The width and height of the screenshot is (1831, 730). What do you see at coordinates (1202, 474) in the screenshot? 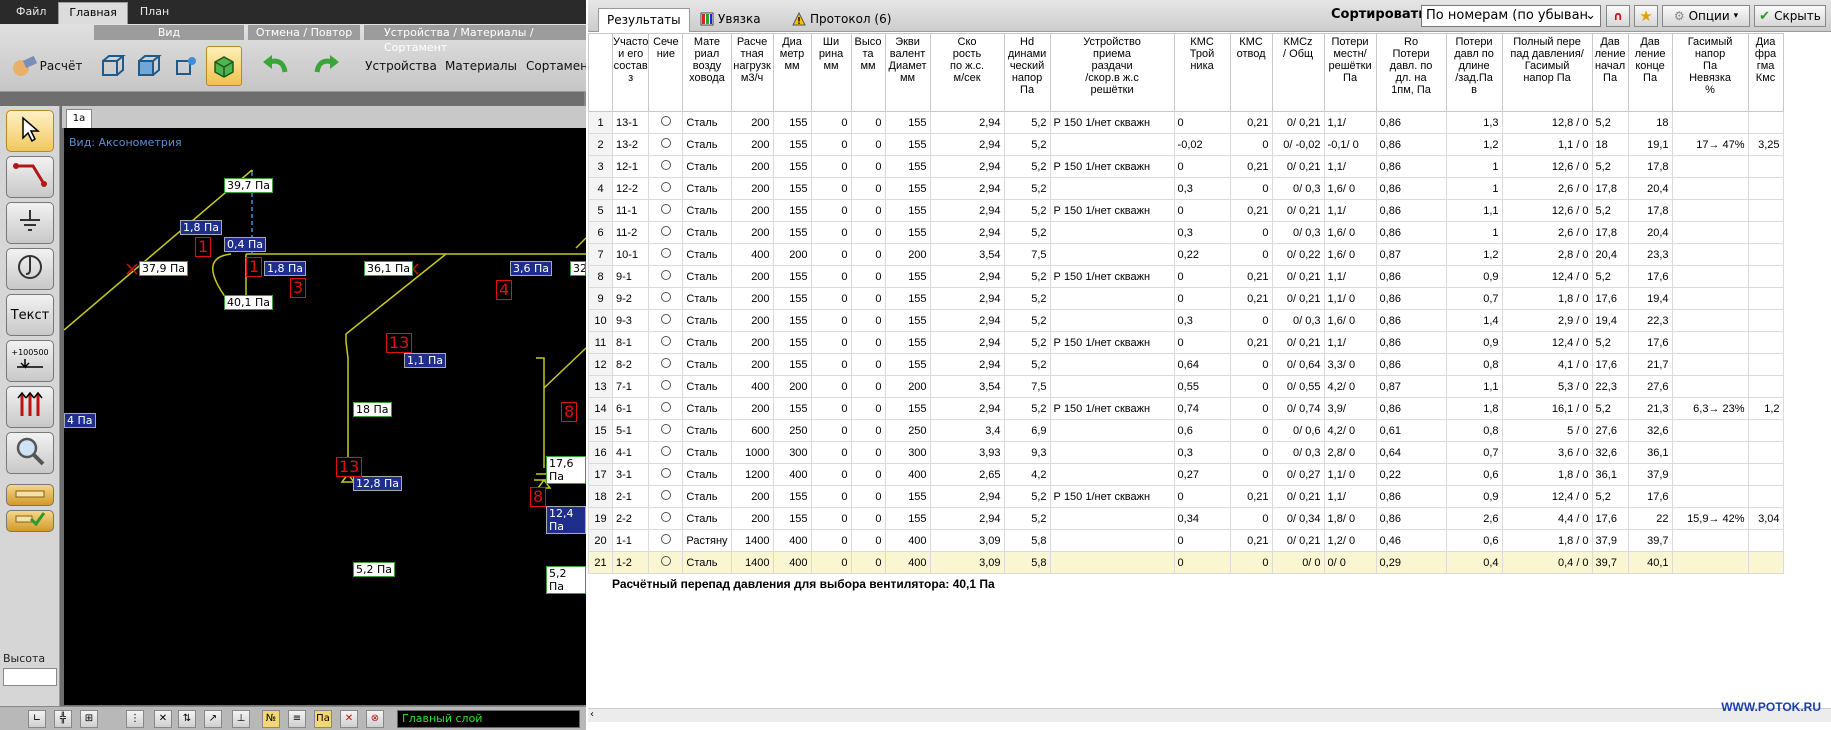
I see `table-cell: 0,27` at bounding box center [1202, 474].